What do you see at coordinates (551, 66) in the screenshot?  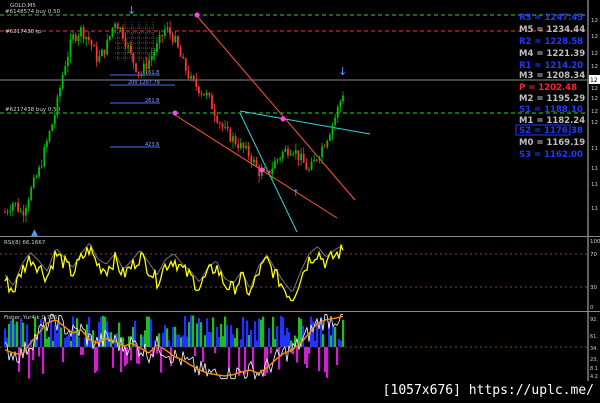 I see `pivot-level-label: R1 = 1214.20` at bounding box center [551, 66].